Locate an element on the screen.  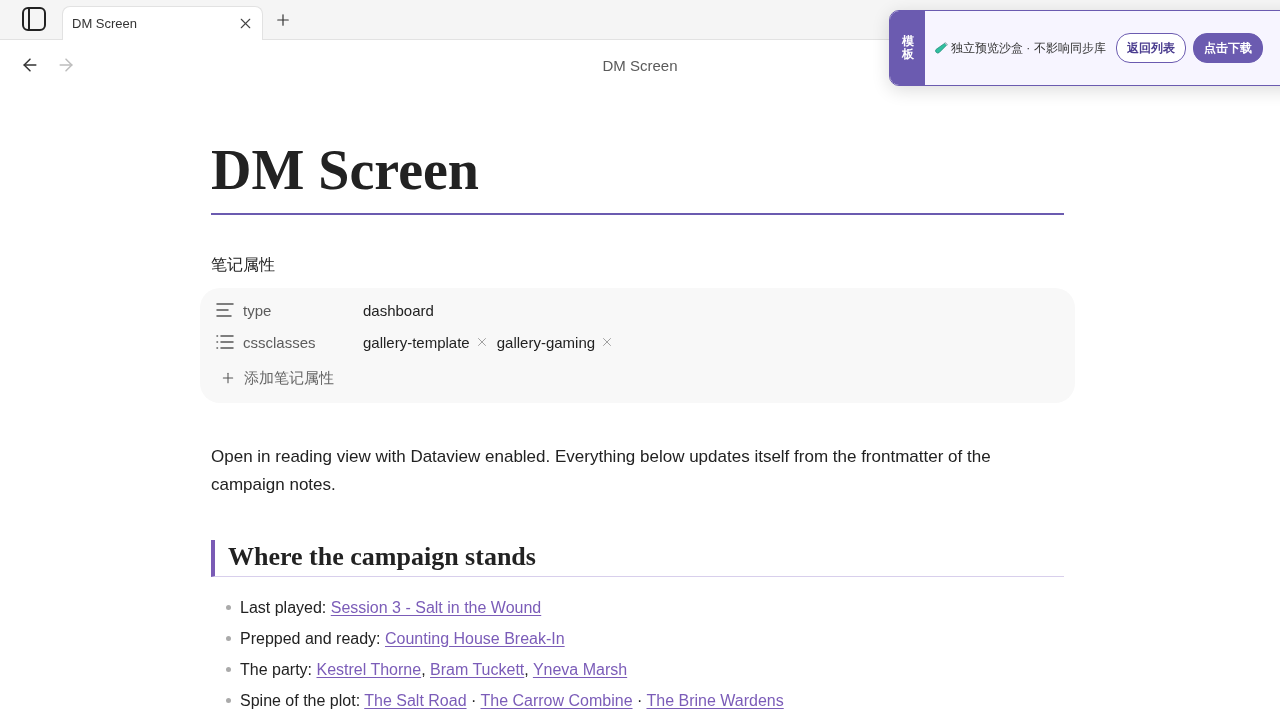
note-link: The Brine Wardens is located at coordinates (715, 700).